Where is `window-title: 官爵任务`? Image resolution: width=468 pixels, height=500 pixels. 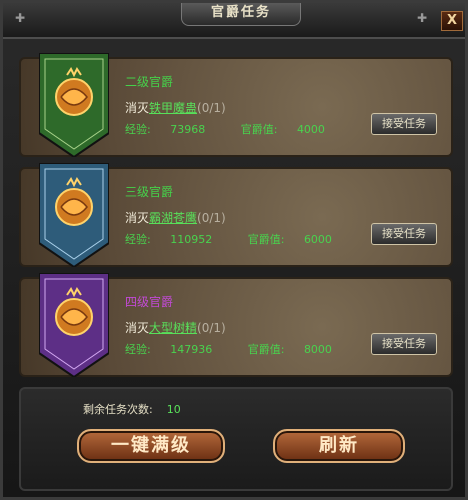
window-title: 官爵任务 is located at coordinates (241, 14).